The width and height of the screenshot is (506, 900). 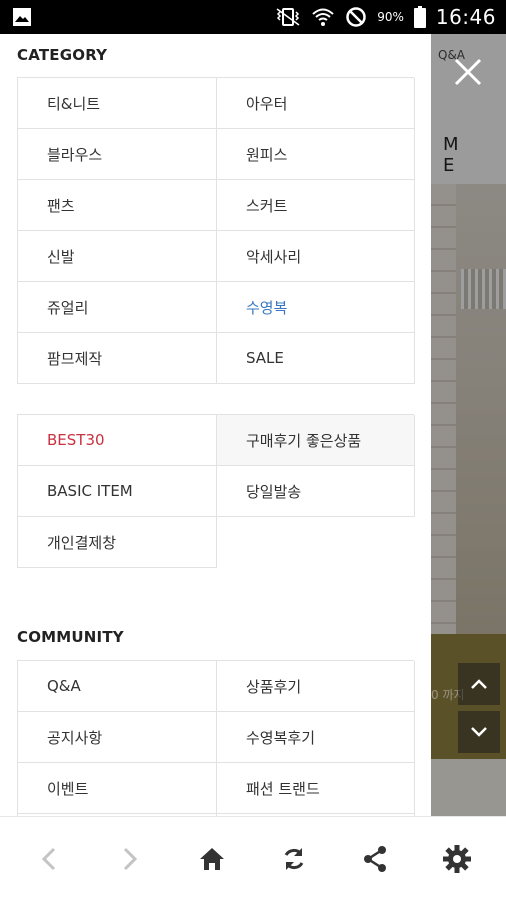 I want to click on scroll-down-button, so click(x=479, y=732).